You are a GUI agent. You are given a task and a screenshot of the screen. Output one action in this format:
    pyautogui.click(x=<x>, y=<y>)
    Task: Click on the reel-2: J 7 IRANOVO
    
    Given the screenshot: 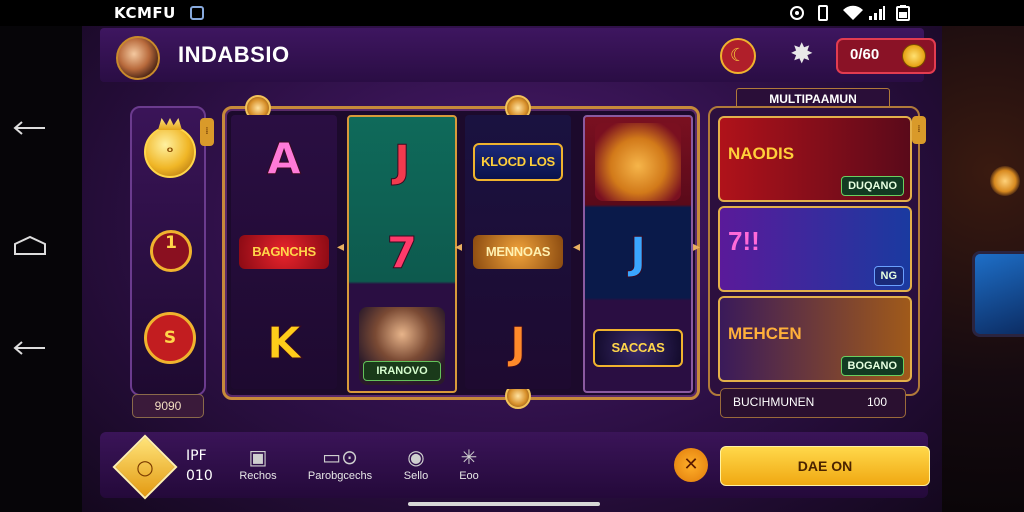 What is the action you would take?
    pyautogui.click(x=402, y=254)
    